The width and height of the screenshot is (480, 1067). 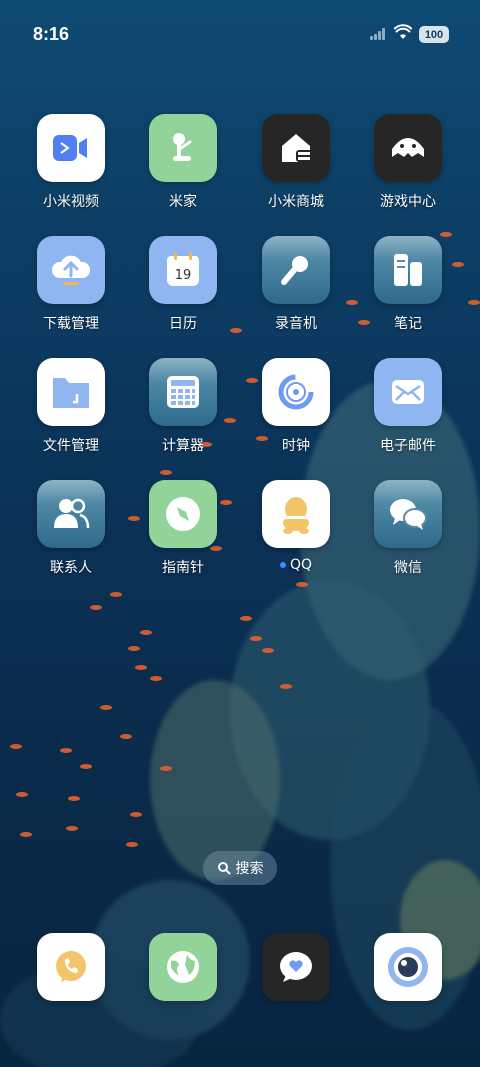 I want to click on app-qq: QQ, so click(x=296, y=526).